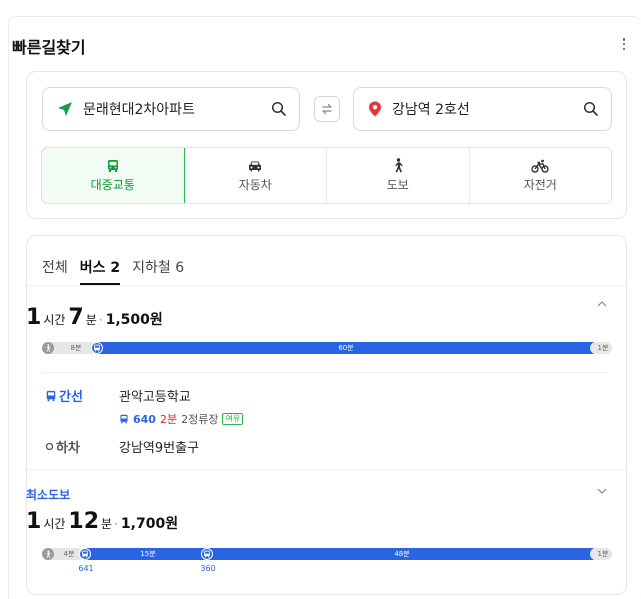 The width and height of the screenshot is (641, 599). I want to click on tab-bicycle: 자전거, so click(541, 175).